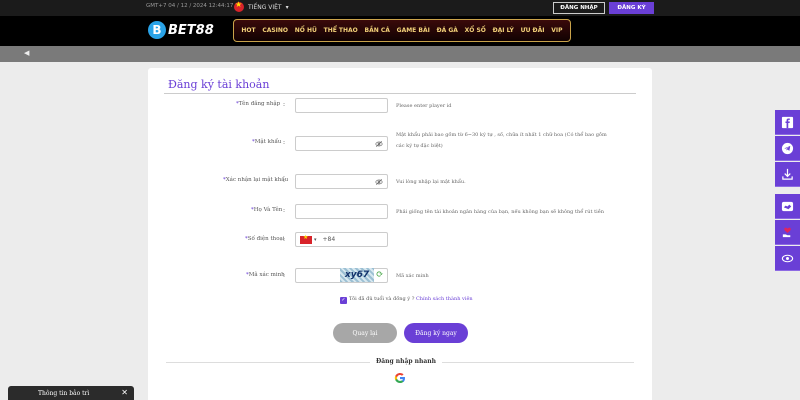  Describe the element at coordinates (431, 182) in the screenshot. I see `confirm-password-hint: Vui lòng nhập lại mật khẩu.` at that location.